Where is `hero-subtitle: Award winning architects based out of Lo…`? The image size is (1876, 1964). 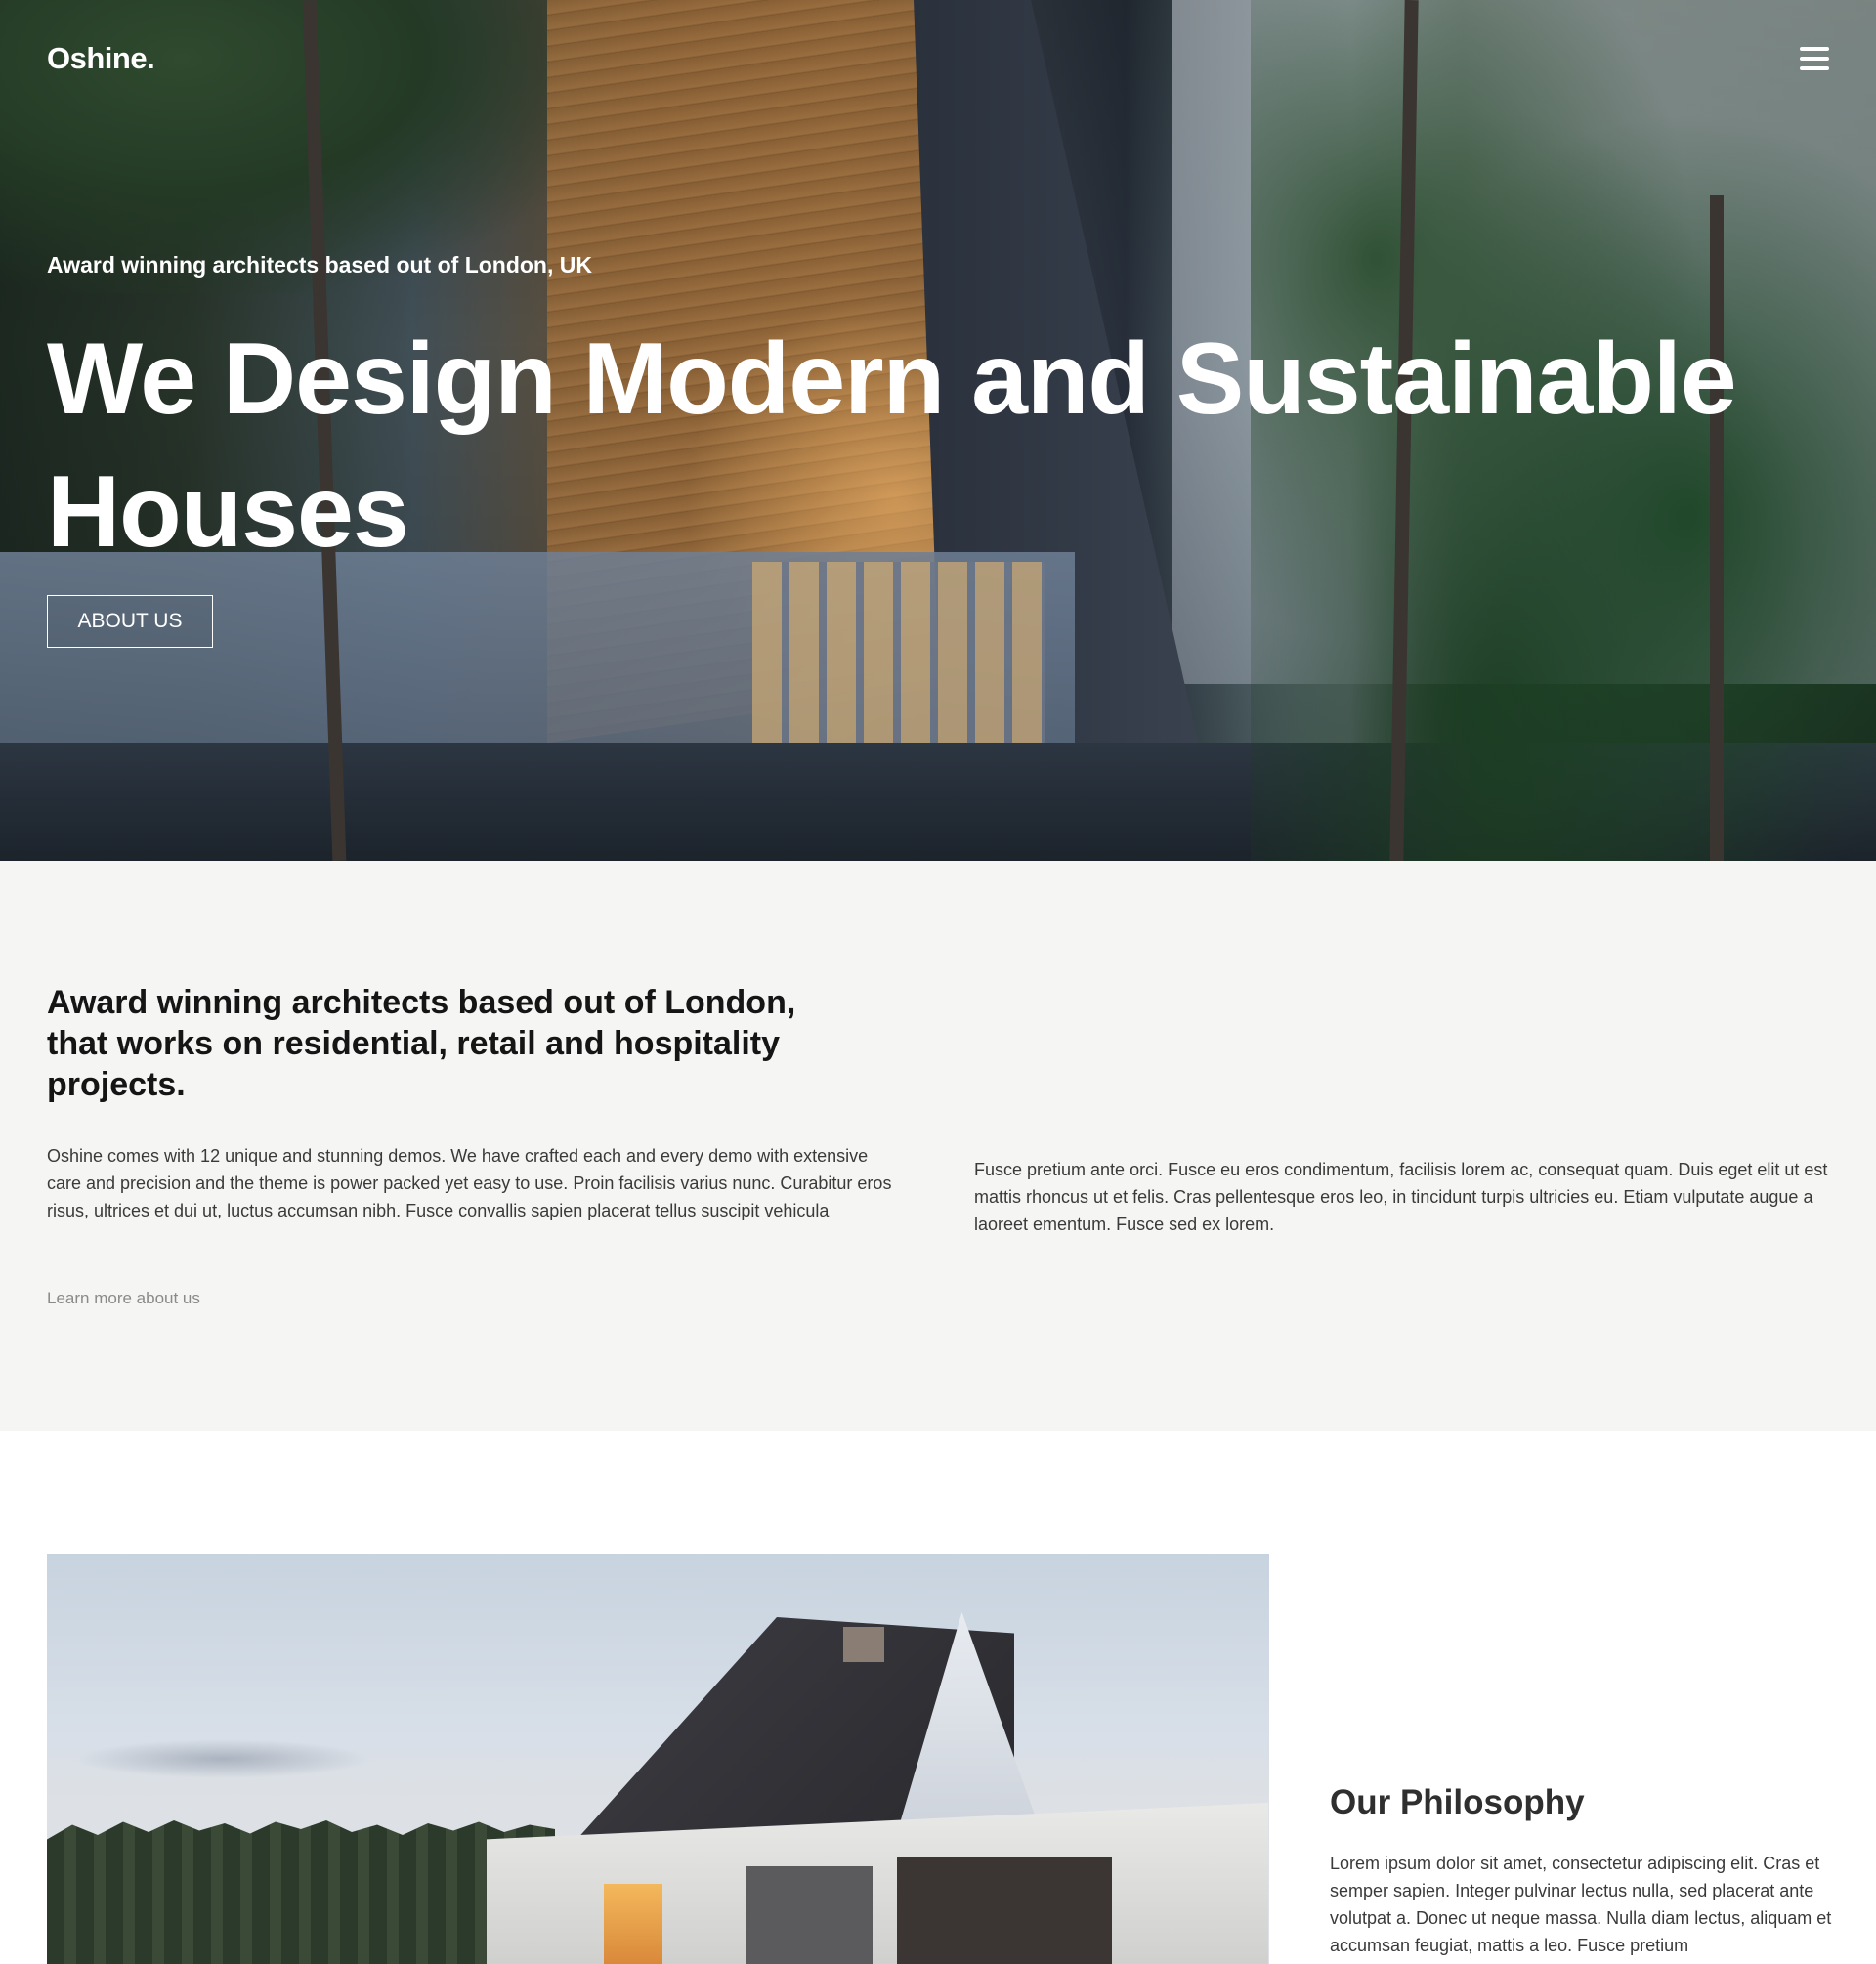
hero-subtitle: Award winning architects based out of Lo… is located at coordinates (319, 265).